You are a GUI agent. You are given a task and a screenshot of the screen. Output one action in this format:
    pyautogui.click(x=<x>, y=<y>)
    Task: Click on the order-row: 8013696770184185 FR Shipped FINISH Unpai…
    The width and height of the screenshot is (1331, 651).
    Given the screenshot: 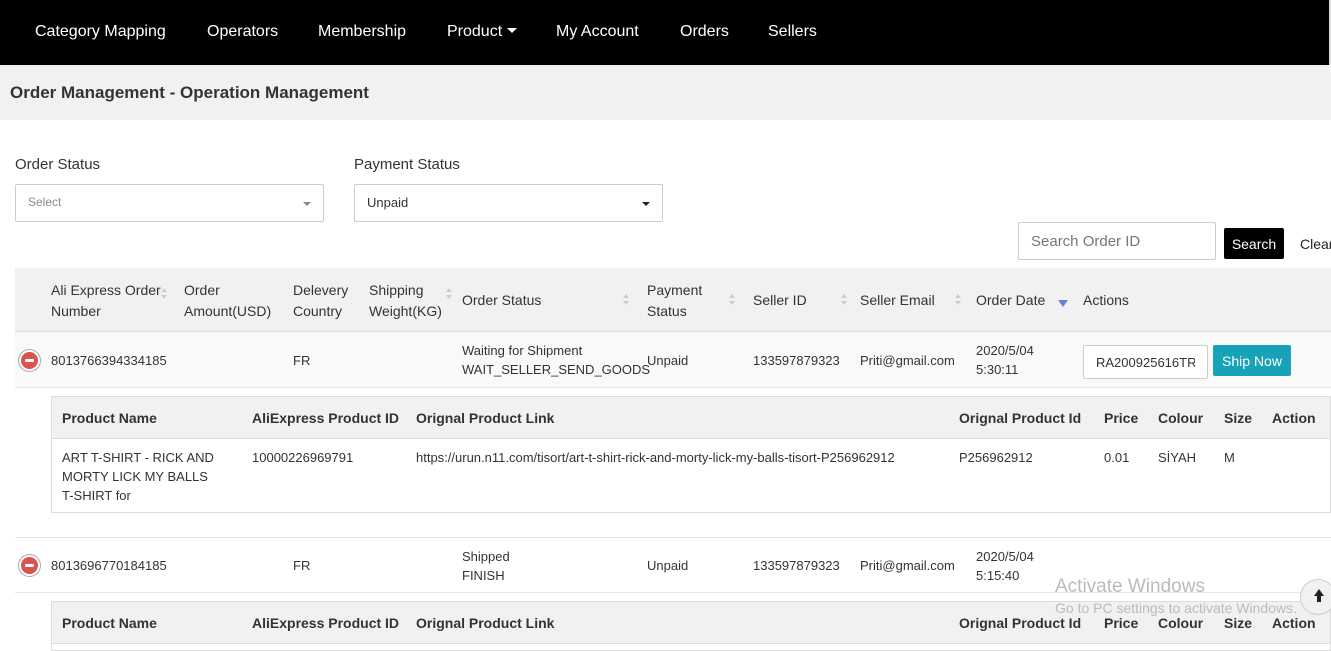 What is the action you would take?
    pyautogui.click(x=673, y=565)
    